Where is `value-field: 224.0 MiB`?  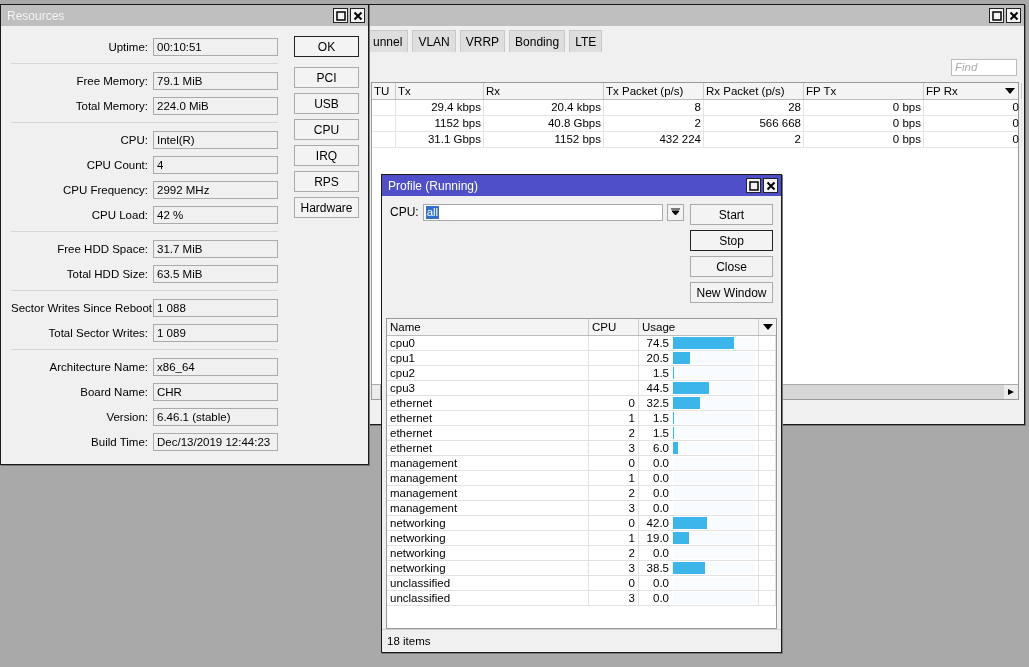
value-field: 224.0 MiB is located at coordinates (215, 105).